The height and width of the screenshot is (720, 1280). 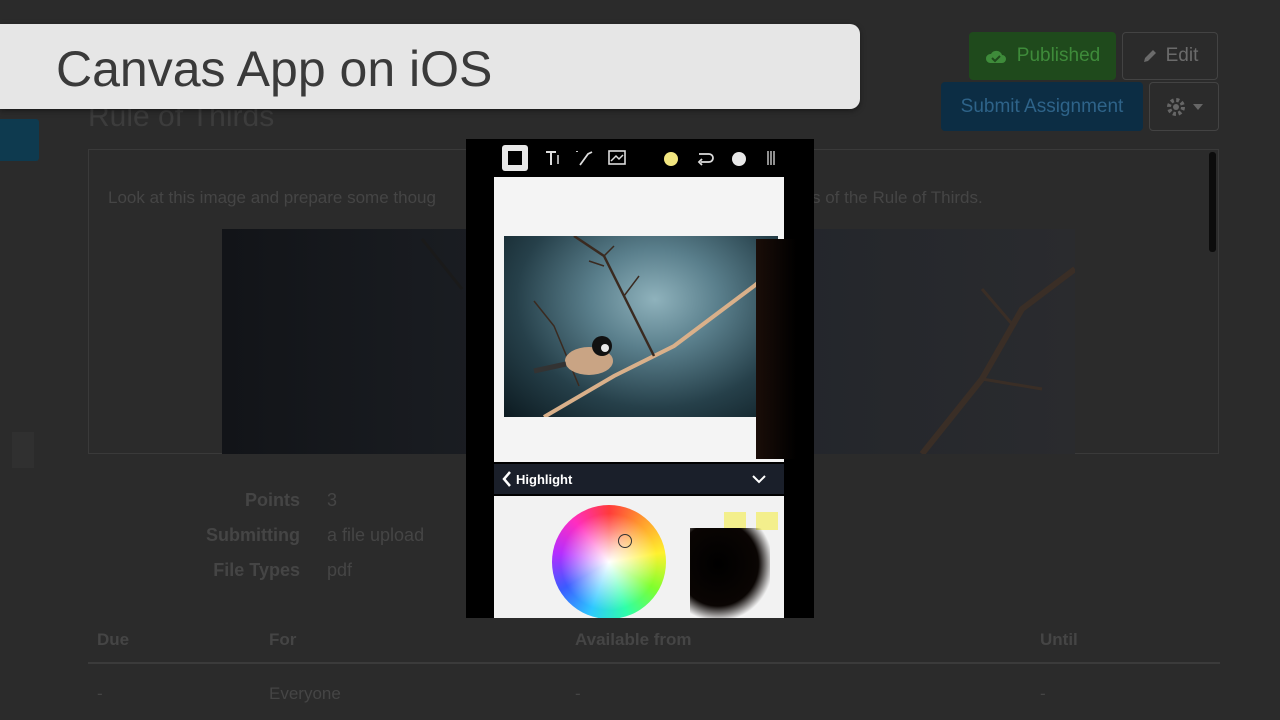 What do you see at coordinates (609, 561) in the screenshot?
I see `color-wheel` at bounding box center [609, 561].